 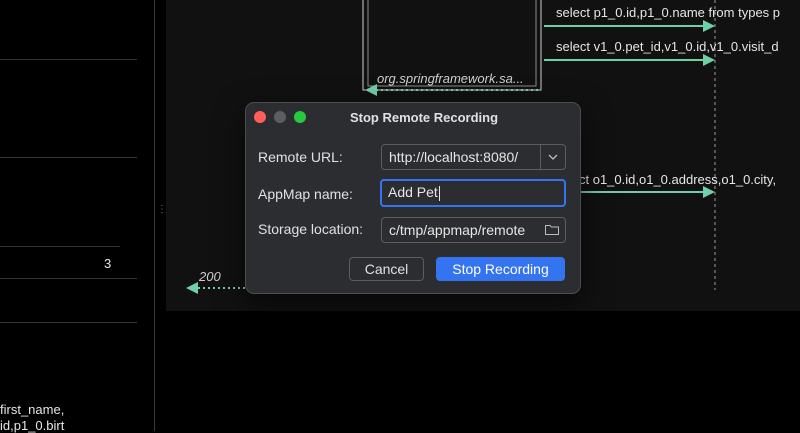 I want to click on return-label: 200, so click(x=210, y=276).